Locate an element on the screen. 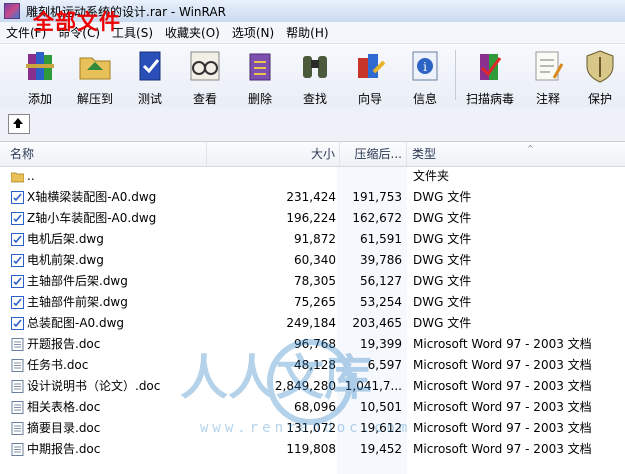 This screenshot has height=474, width=625. file-packed-cell: 56,127 is located at coordinates (381, 281).